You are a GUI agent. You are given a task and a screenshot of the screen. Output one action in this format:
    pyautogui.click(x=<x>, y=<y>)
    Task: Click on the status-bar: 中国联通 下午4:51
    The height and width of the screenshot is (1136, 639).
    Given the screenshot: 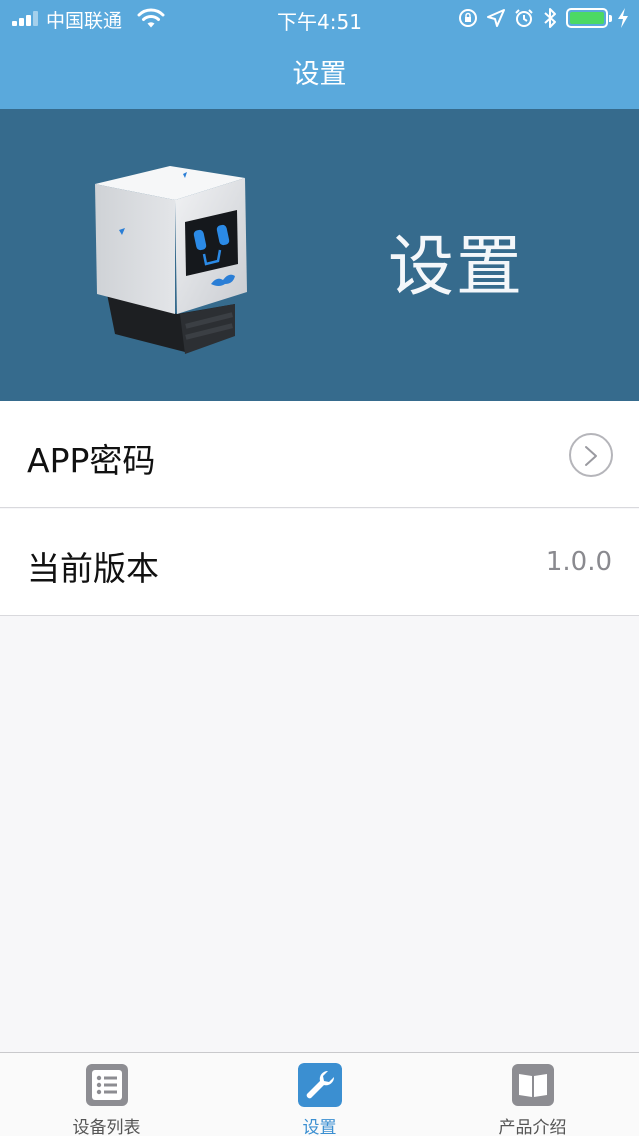 What is the action you would take?
    pyautogui.click(x=319, y=18)
    